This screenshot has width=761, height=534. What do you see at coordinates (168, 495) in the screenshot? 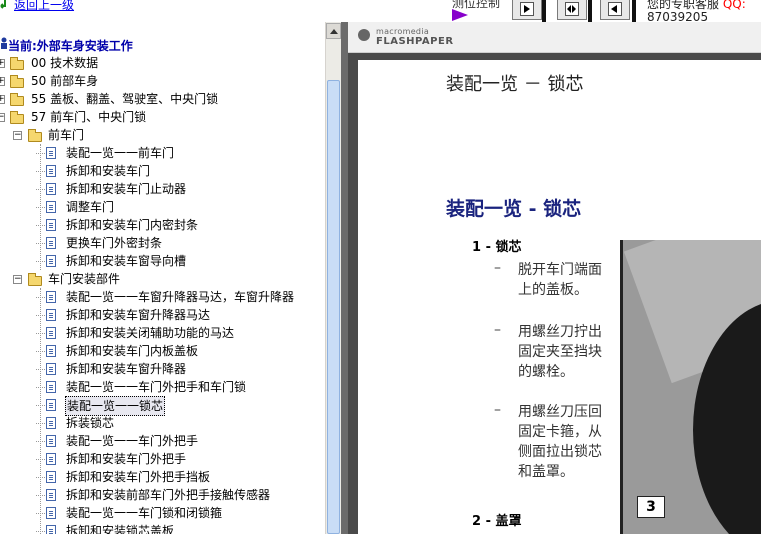
I see `tree-item-label: 拆卸和安装前部车门外把手接触传感器` at bounding box center [168, 495].